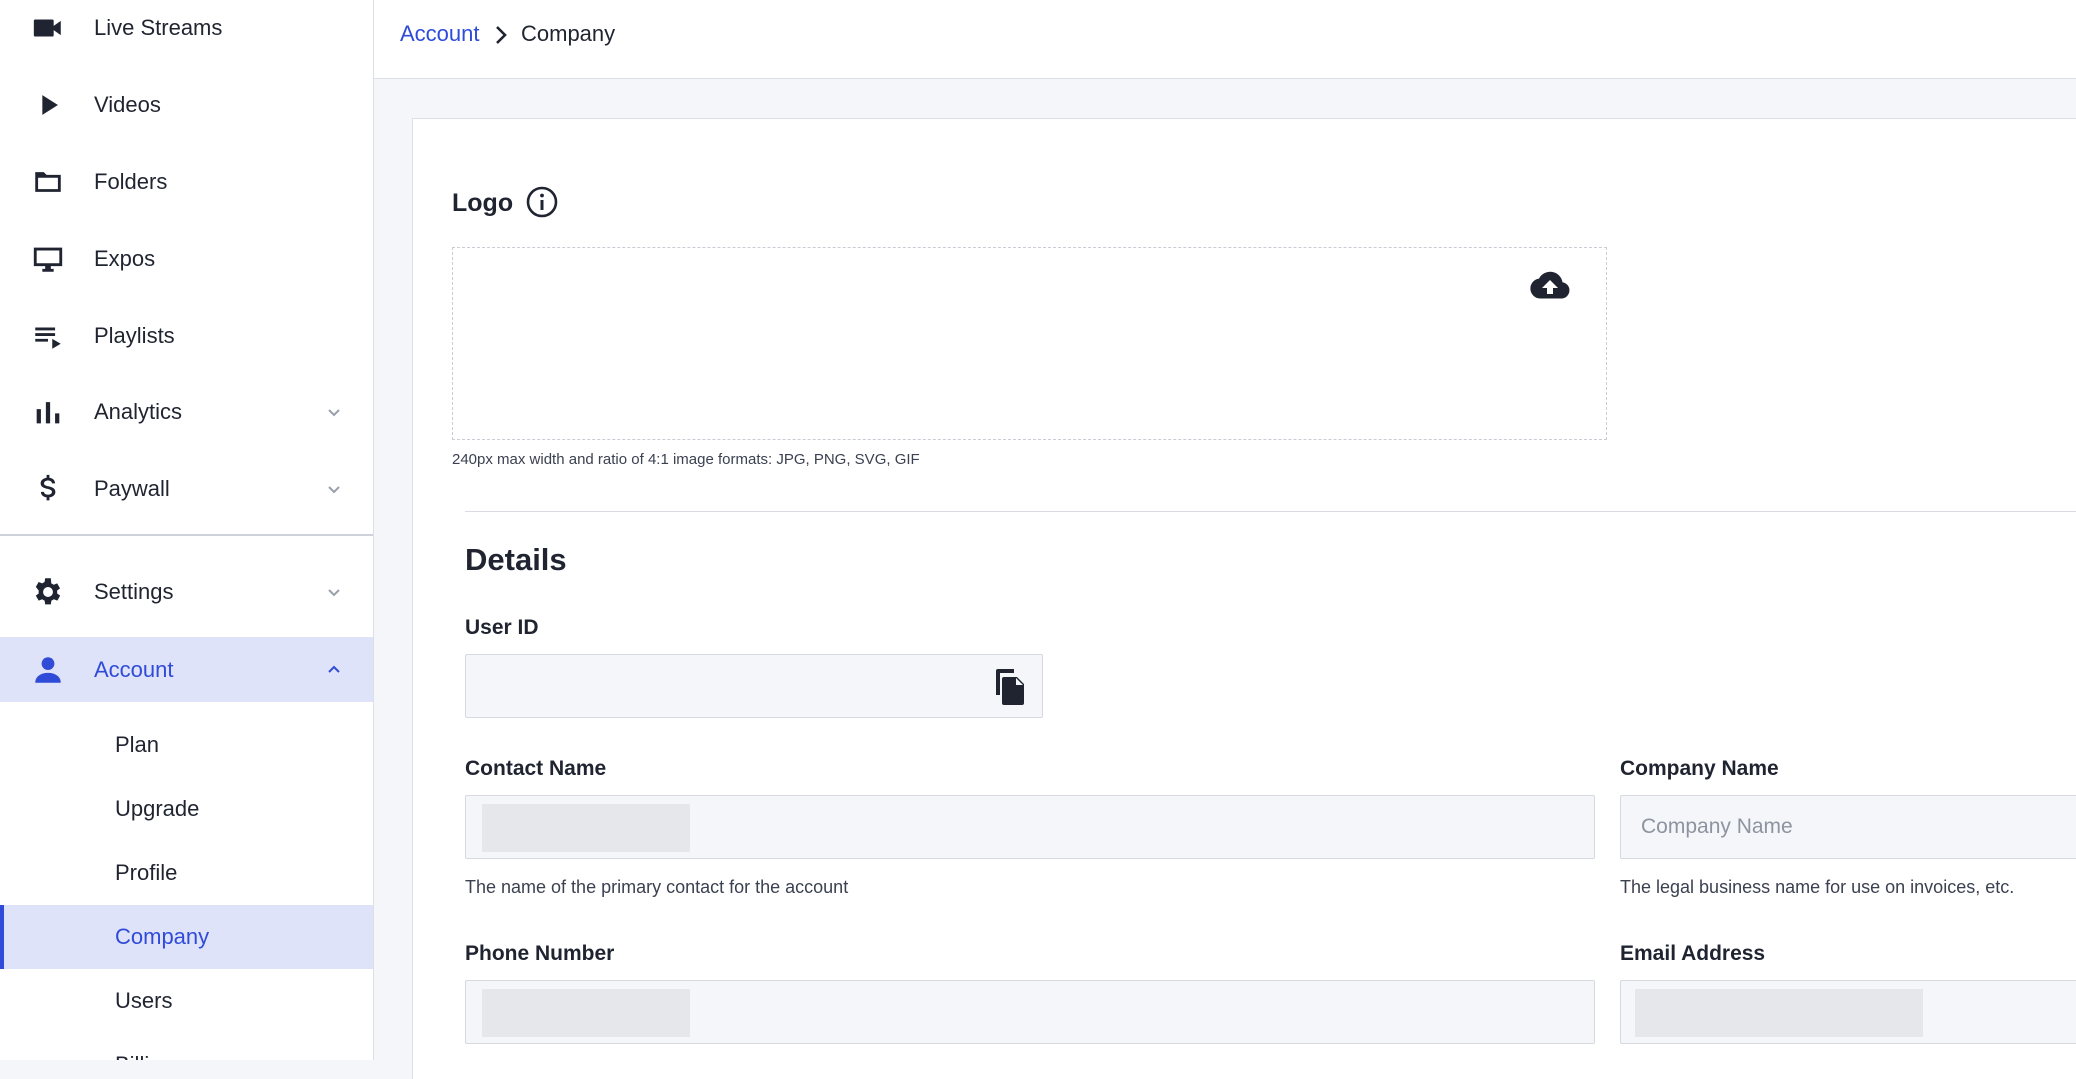 The width and height of the screenshot is (2076, 1079). Describe the element at coordinates (186, 412) in the screenshot. I see `sidebar-item-analytics: Analytics` at that location.